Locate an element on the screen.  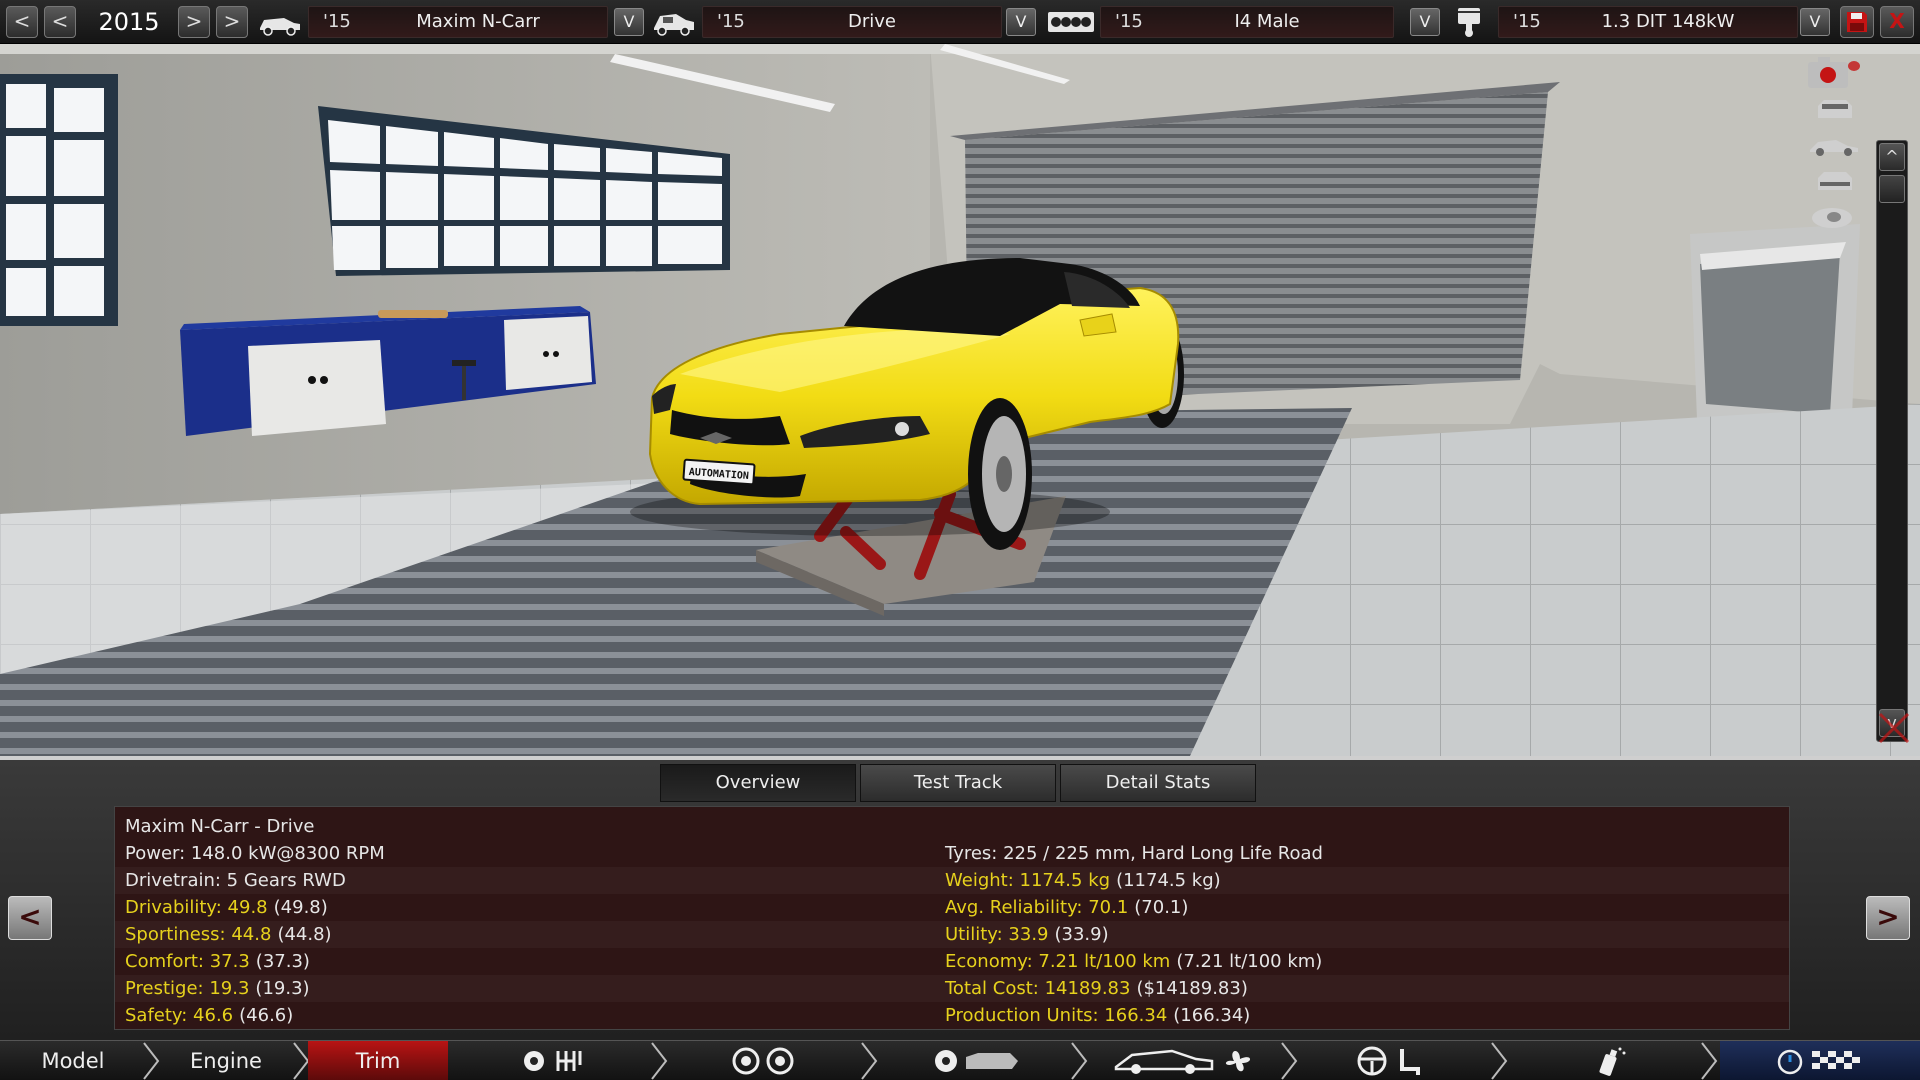
brake-disc-icon is located at coordinates (976, 1061).